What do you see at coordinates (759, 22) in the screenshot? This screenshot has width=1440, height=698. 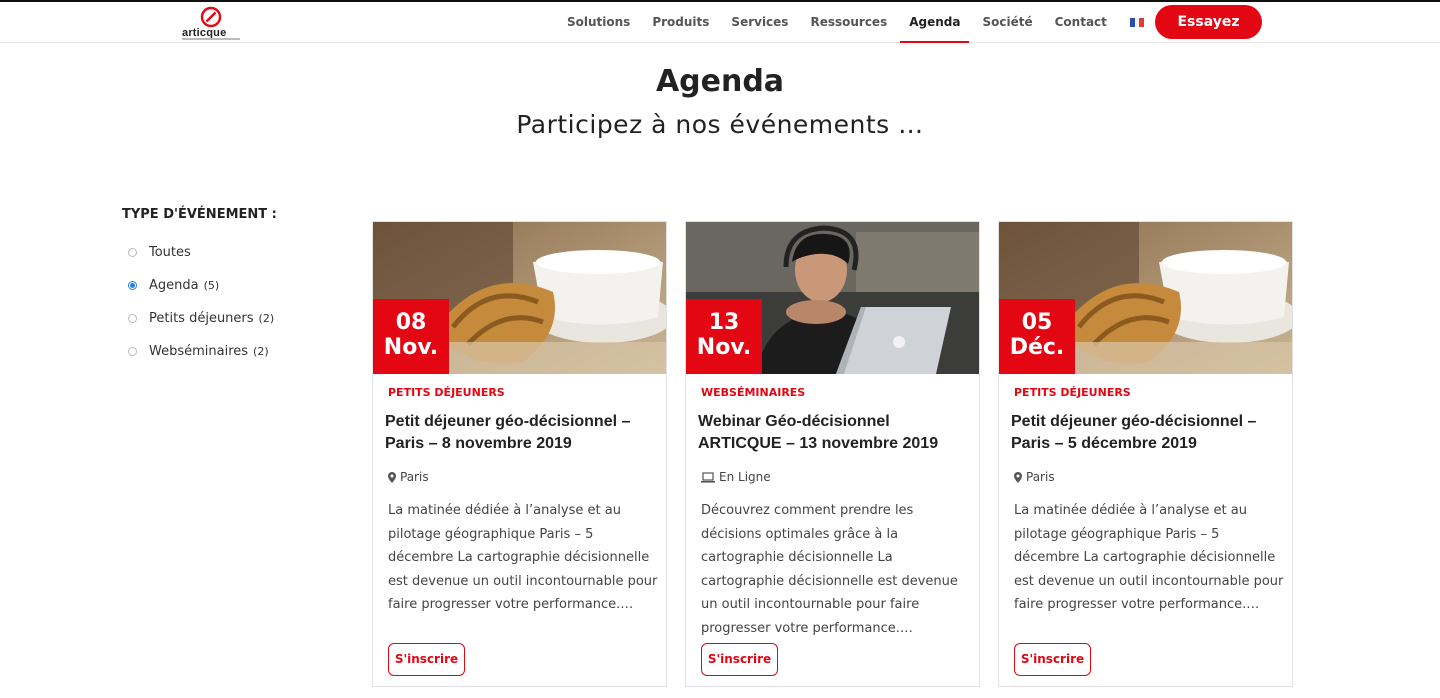 I see `nav-services: Services` at bounding box center [759, 22].